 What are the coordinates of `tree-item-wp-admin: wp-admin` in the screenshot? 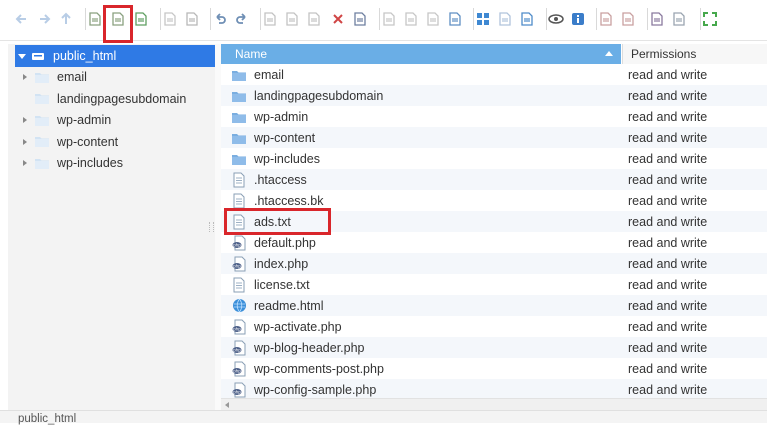 It's located at (67, 120).